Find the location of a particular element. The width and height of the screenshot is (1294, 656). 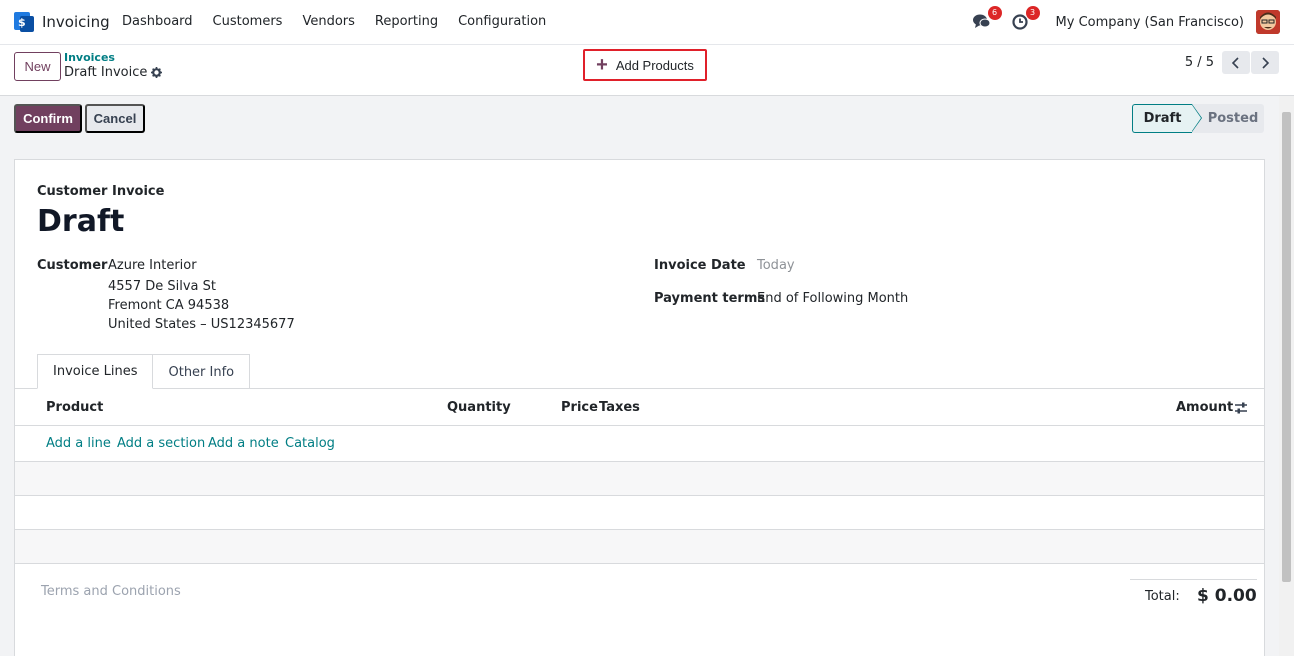

lines-table-header: Product Quantity Price Taxes Amount is located at coordinates (639, 407).